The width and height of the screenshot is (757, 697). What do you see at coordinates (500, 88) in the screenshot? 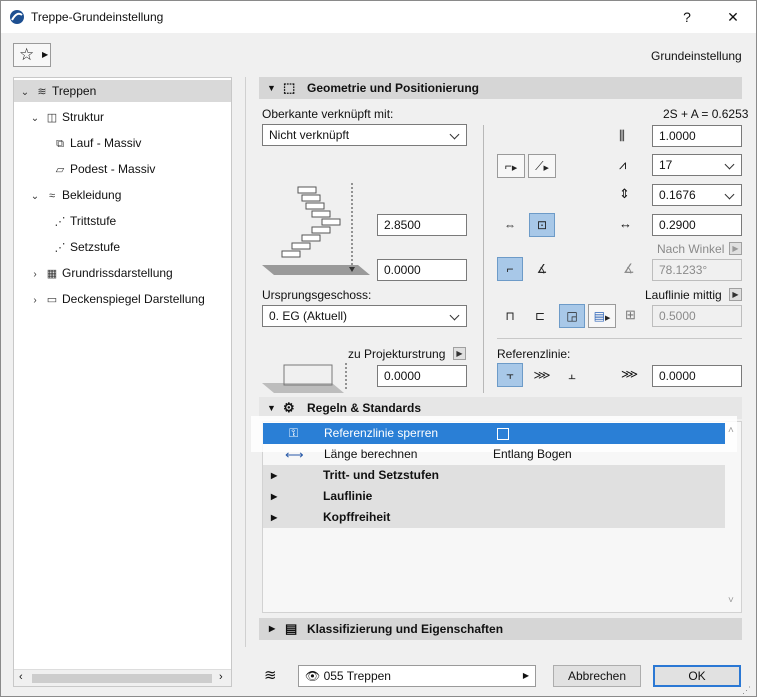
I see `geometry-section-header: ▼ ⬚ Geometrie und Positionierung` at bounding box center [500, 88].